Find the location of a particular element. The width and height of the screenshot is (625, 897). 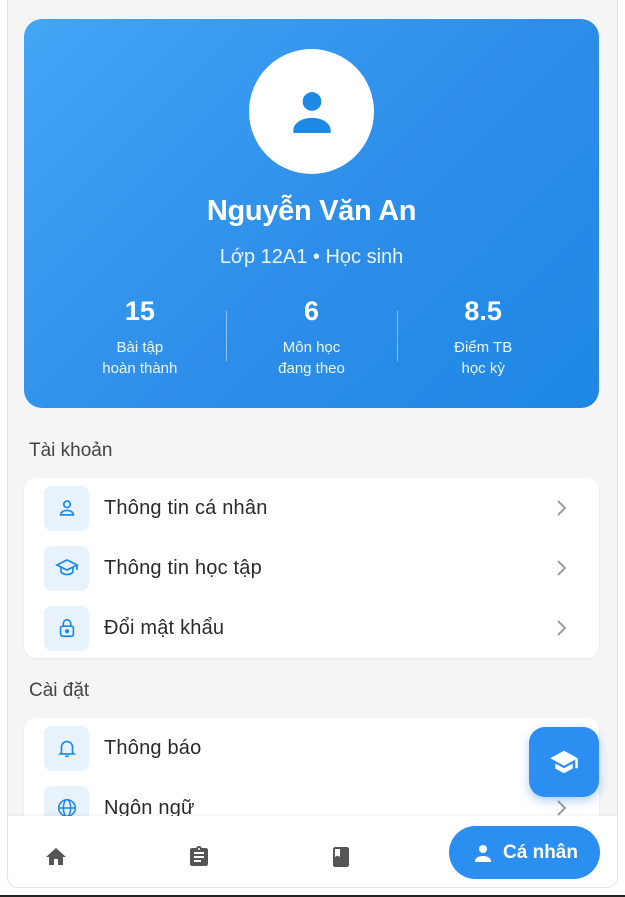

stat-average-score: 8.5 Điểm TB học kỳ is located at coordinates (483, 337).